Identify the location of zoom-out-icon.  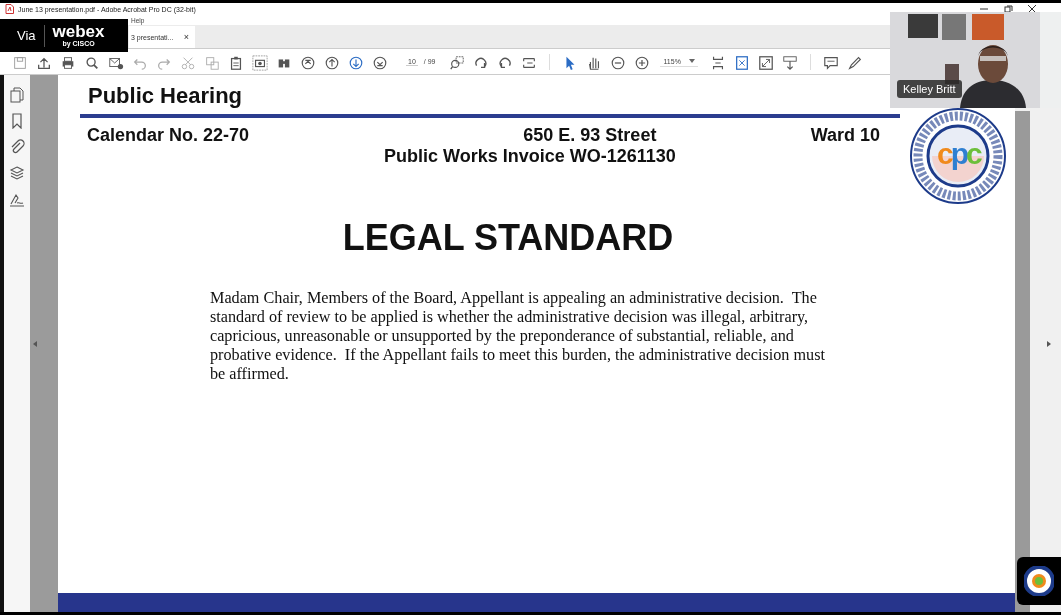
(618, 63).